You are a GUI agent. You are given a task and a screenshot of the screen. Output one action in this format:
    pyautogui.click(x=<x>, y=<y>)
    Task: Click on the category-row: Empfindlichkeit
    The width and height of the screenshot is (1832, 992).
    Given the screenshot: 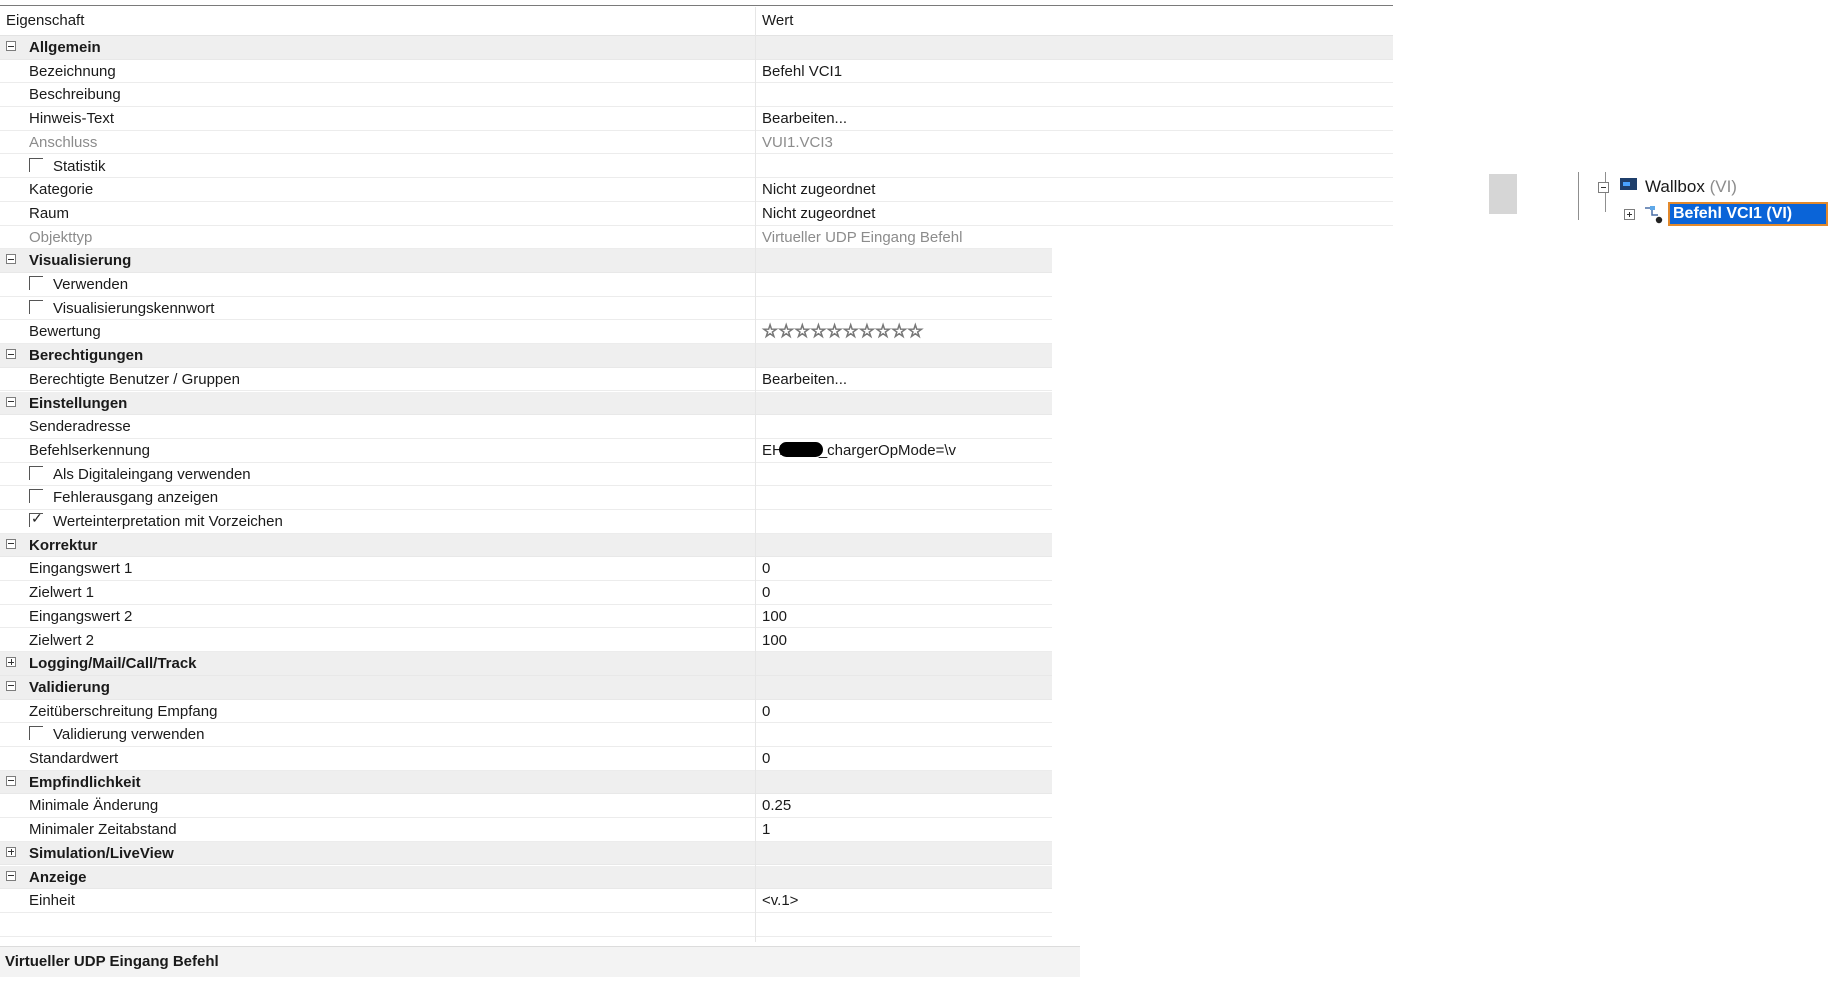 What is the action you would take?
    pyautogui.click(x=526, y=782)
    